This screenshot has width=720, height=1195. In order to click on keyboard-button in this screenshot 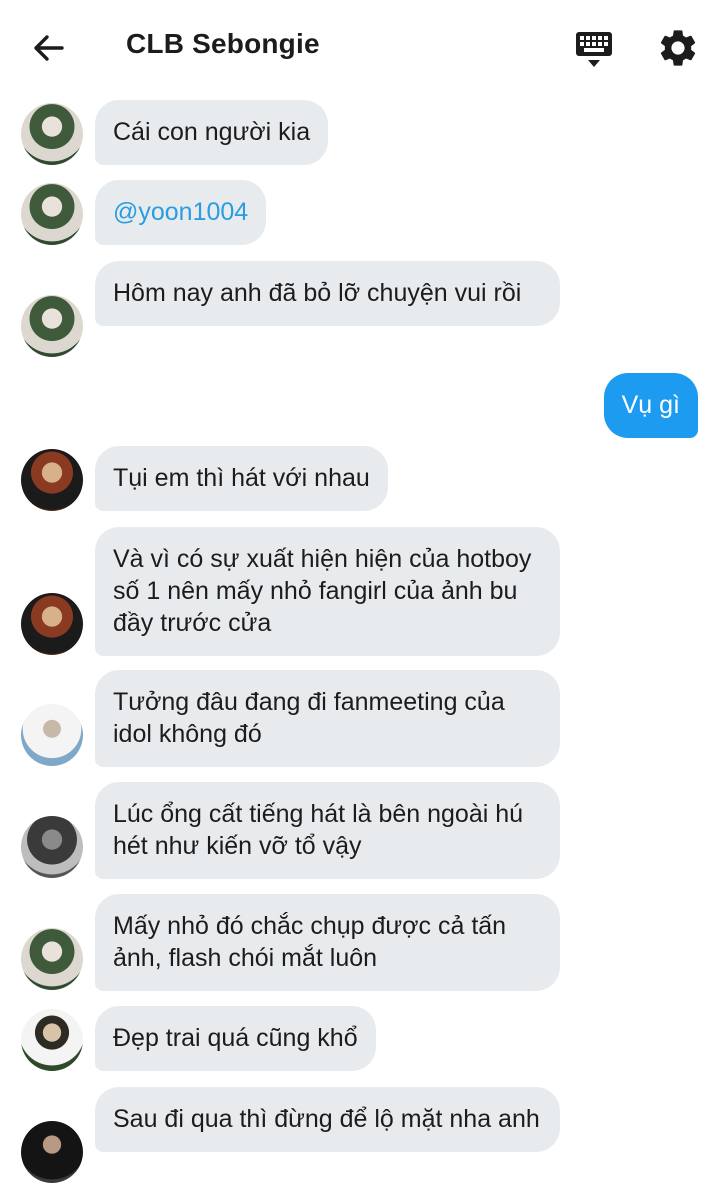, I will do `click(594, 50)`.